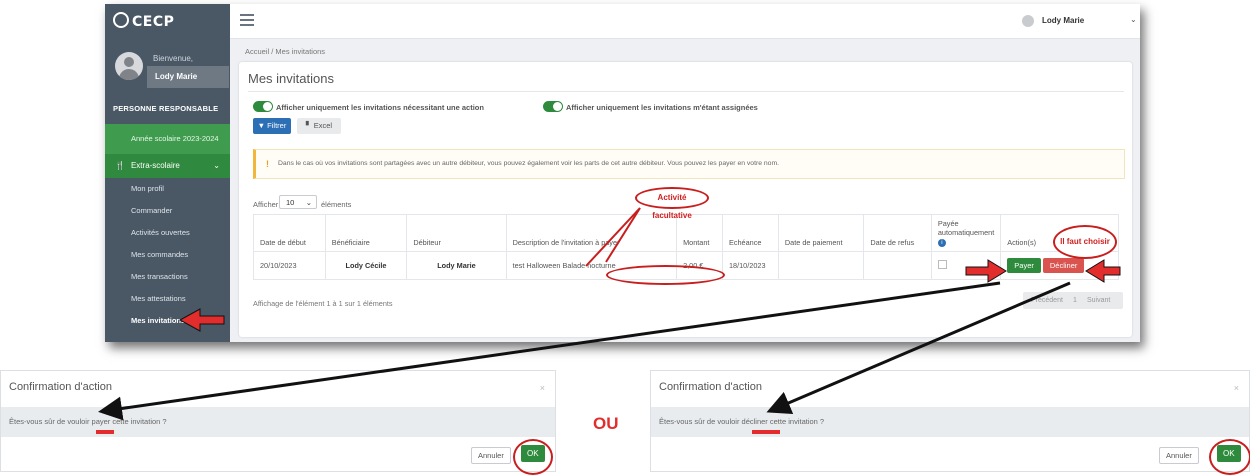 The width and height of the screenshot is (1250, 475). I want to click on red-arrow-decline, so click(1103, 271).